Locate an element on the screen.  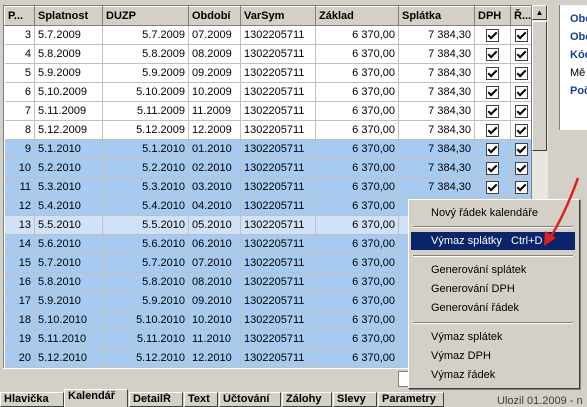
cell-splatnost: 5.8.2010 is located at coordinates (68, 282).